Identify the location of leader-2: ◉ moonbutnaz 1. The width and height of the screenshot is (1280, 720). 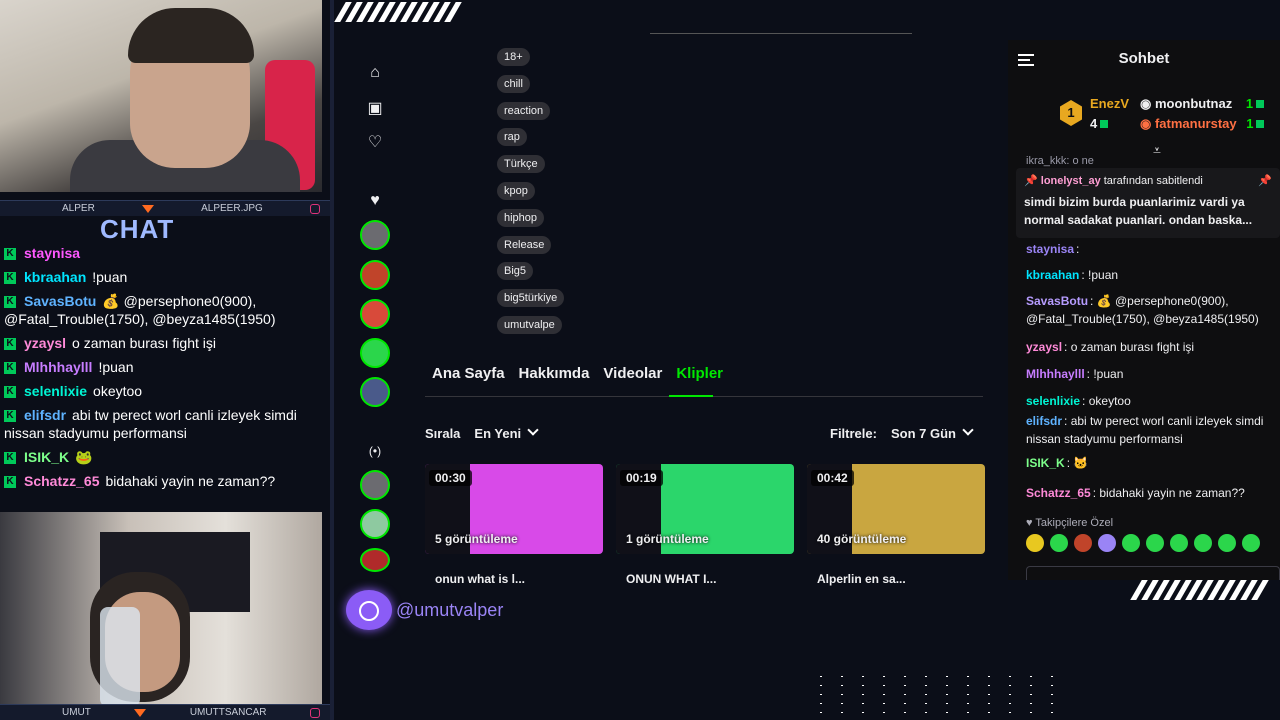
(1202, 104).